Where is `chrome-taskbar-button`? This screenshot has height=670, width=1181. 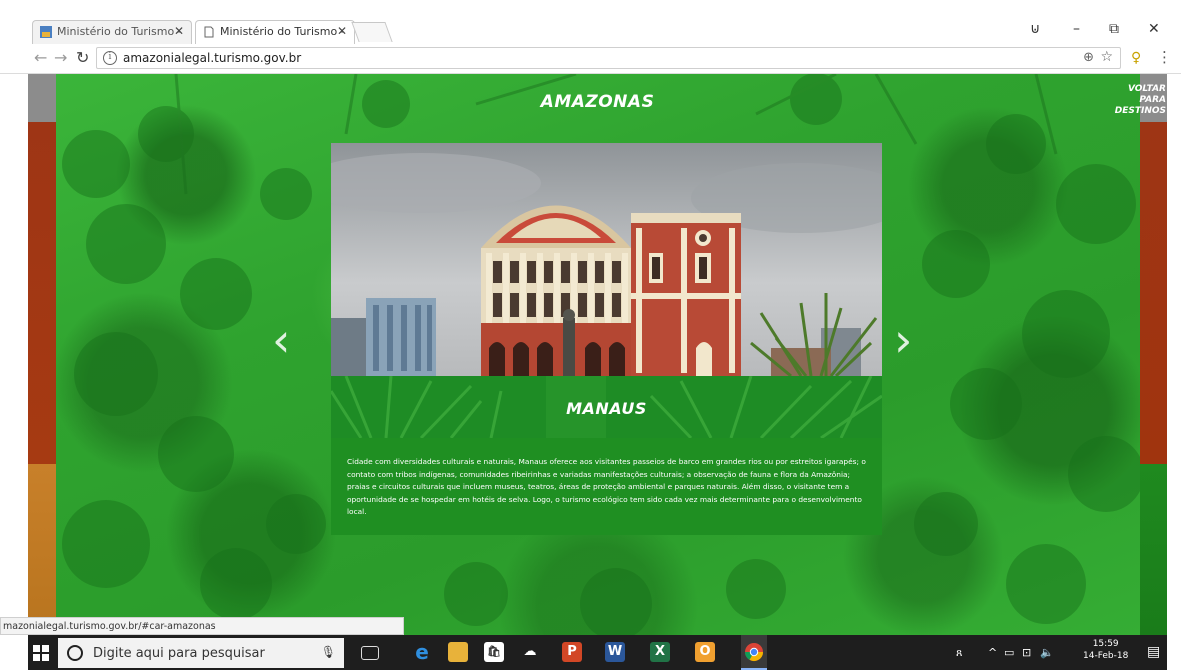
chrome-taskbar-button is located at coordinates (754, 652).